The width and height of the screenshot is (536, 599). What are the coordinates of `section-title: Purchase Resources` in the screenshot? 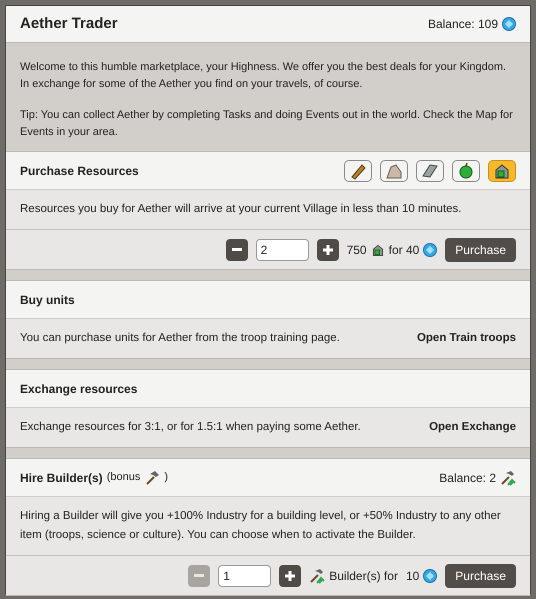 It's located at (79, 171).